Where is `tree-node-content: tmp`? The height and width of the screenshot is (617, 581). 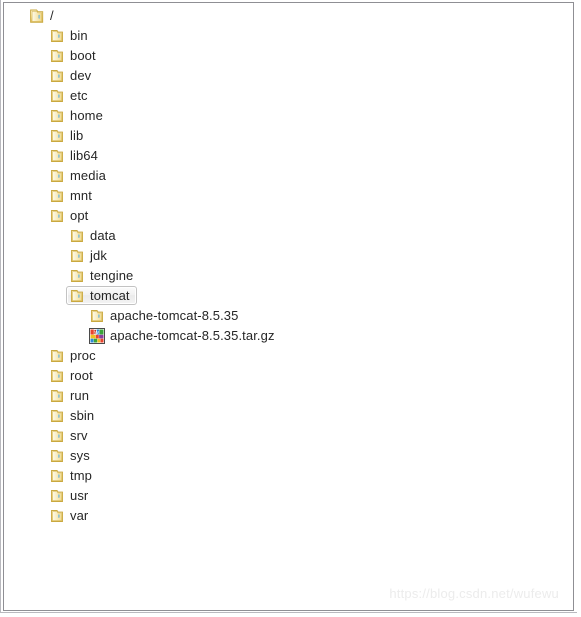 tree-node-content: tmp is located at coordinates (72, 475).